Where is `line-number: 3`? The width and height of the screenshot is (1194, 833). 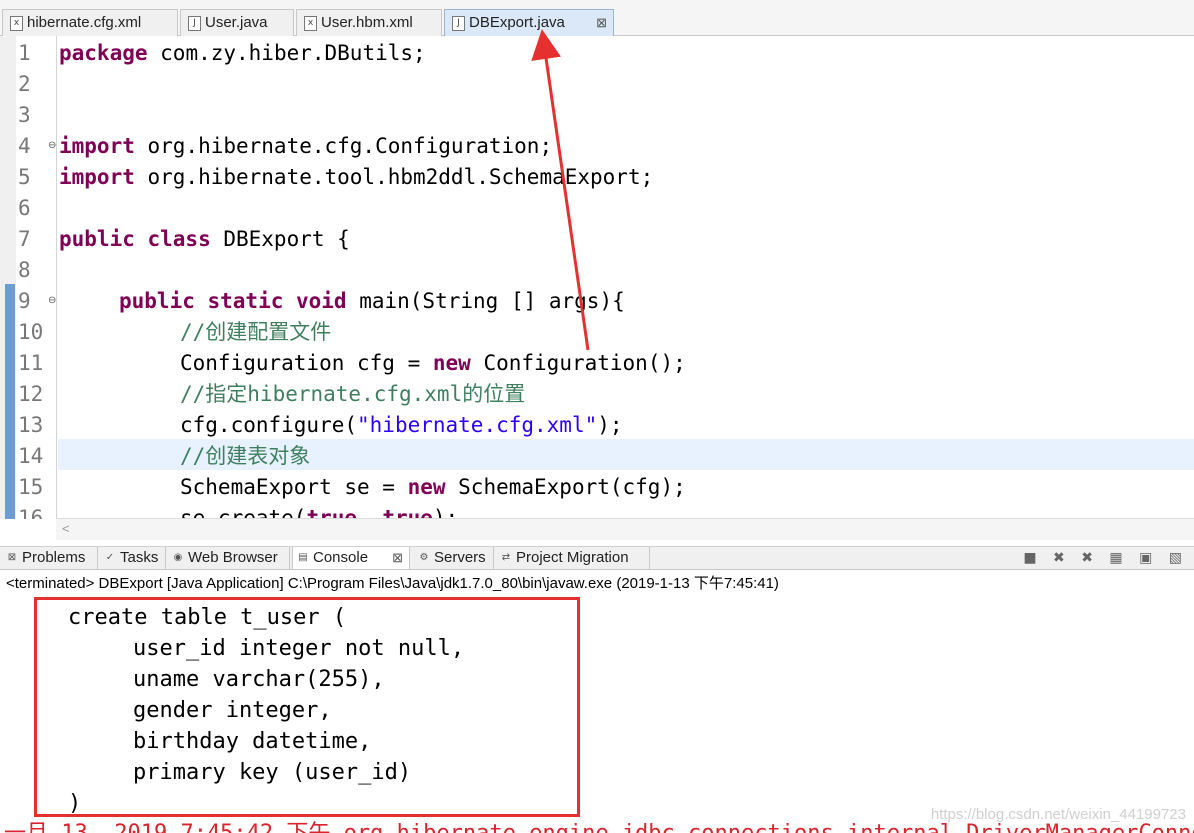 line-number: 3 is located at coordinates (24, 115).